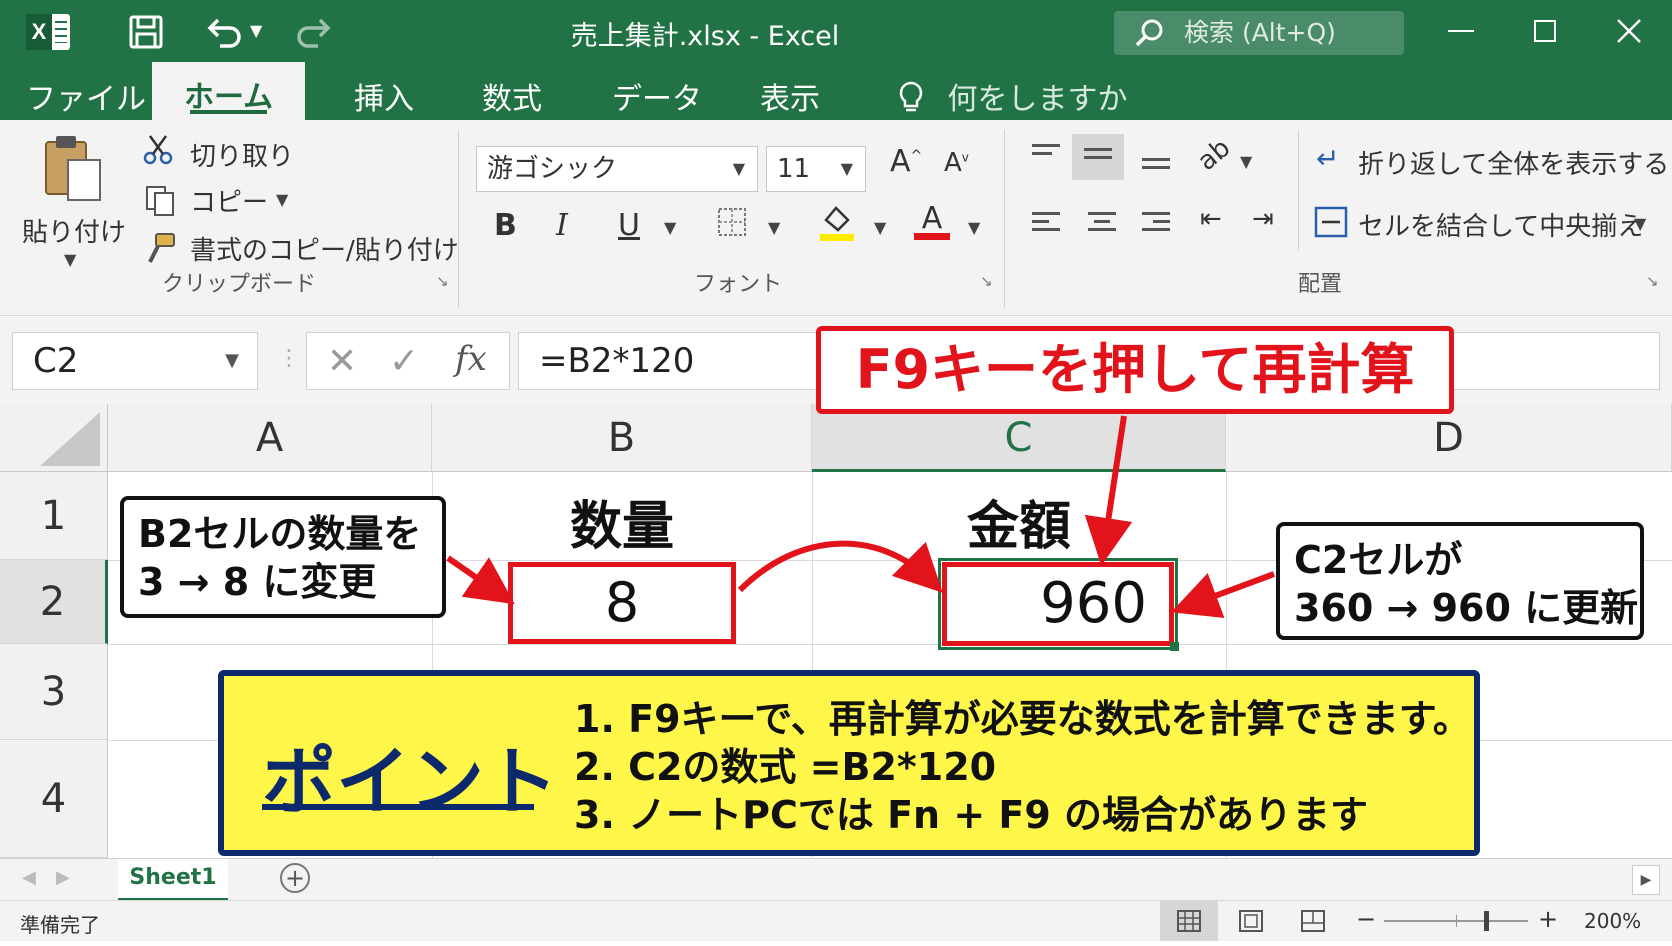 Image resolution: width=1672 pixels, height=946 pixels. Describe the element at coordinates (398, 807) in the screenshot. I see `point-underline` at that location.